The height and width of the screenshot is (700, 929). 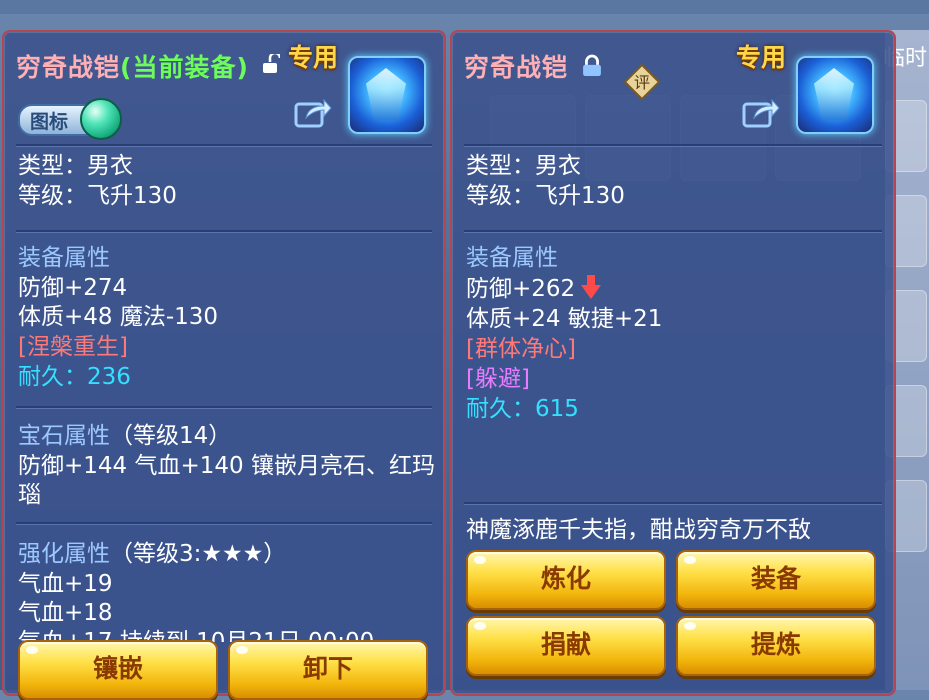 What do you see at coordinates (566, 580) in the screenshot?
I see `refine-button: 炼化` at bounding box center [566, 580].